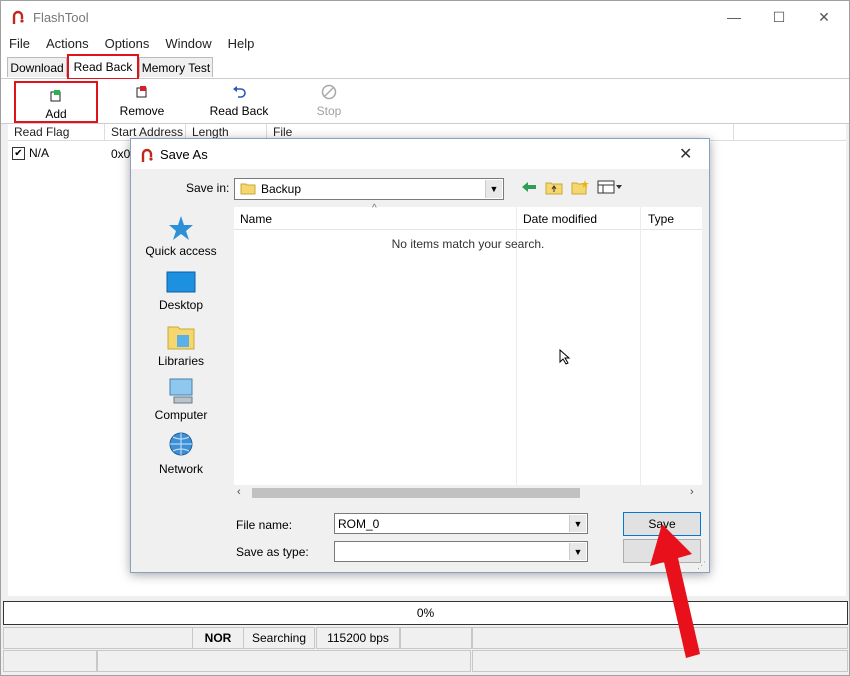 This screenshot has width=850, height=676. Describe the element at coordinates (239, 100) in the screenshot. I see `read-back-button: Read Back` at that location.